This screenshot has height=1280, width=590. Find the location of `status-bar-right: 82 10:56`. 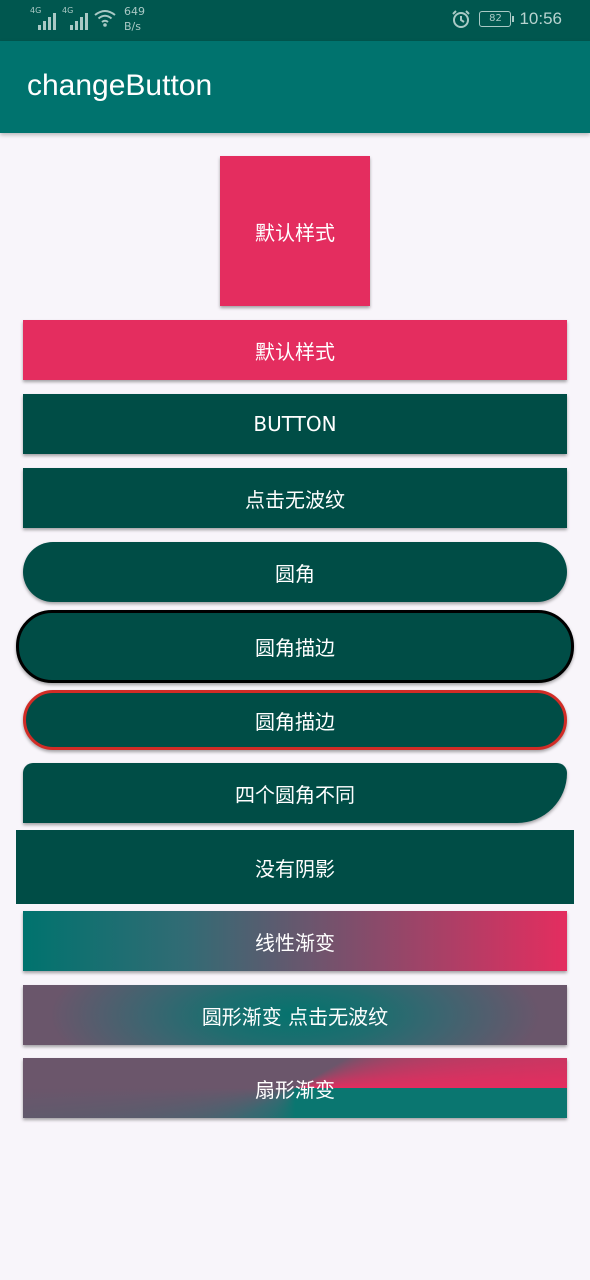

status-bar-right: 82 10:56 is located at coordinates (506, 19).